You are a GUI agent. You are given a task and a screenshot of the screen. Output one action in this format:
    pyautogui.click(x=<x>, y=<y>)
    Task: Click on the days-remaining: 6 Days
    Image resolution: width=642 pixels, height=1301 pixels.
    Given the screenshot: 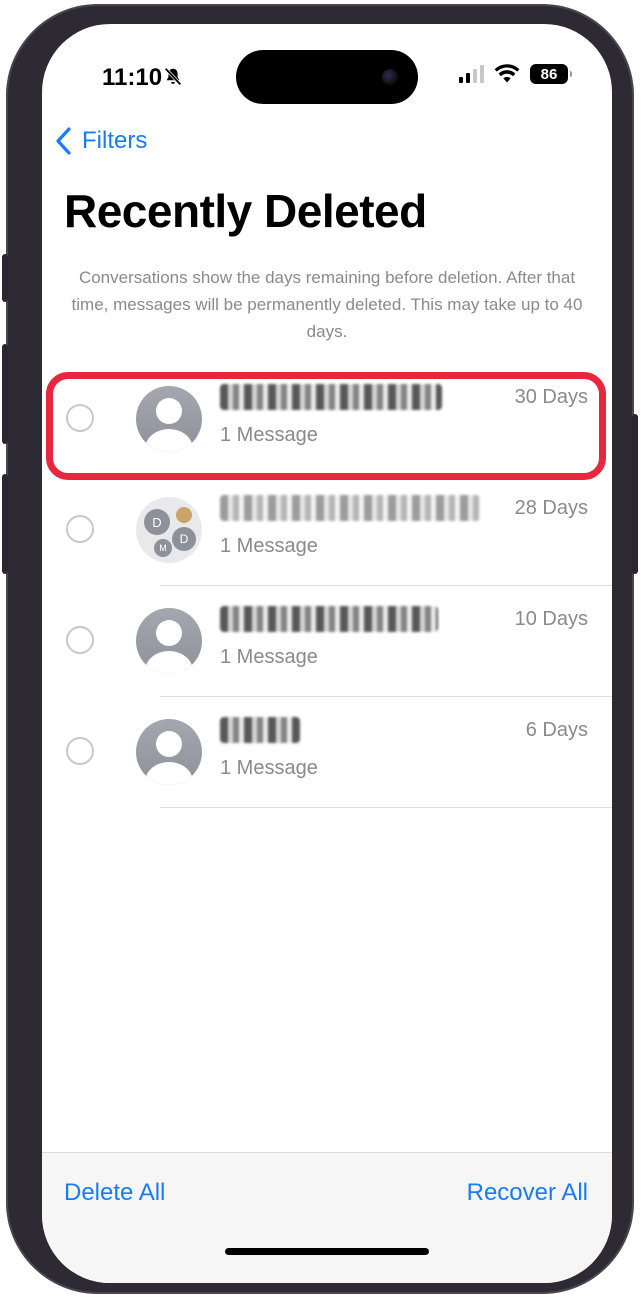 What is the action you would take?
    pyautogui.click(x=556, y=730)
    